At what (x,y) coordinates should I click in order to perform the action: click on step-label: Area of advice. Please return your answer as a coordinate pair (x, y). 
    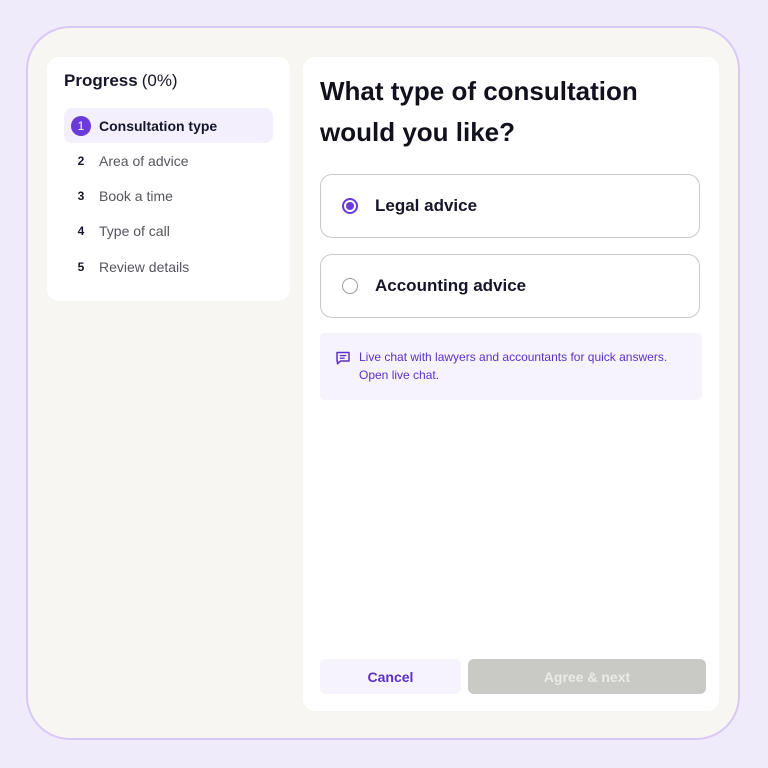
    Looking at the image, I should click on (144, 160).